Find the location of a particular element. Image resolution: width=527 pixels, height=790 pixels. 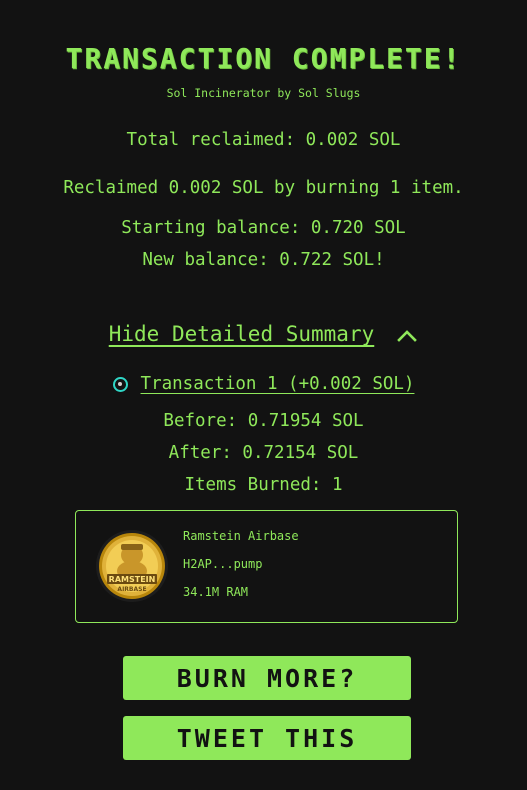

token-logo-text-1: RAMSTEIN is located at coordinates (132, 579).